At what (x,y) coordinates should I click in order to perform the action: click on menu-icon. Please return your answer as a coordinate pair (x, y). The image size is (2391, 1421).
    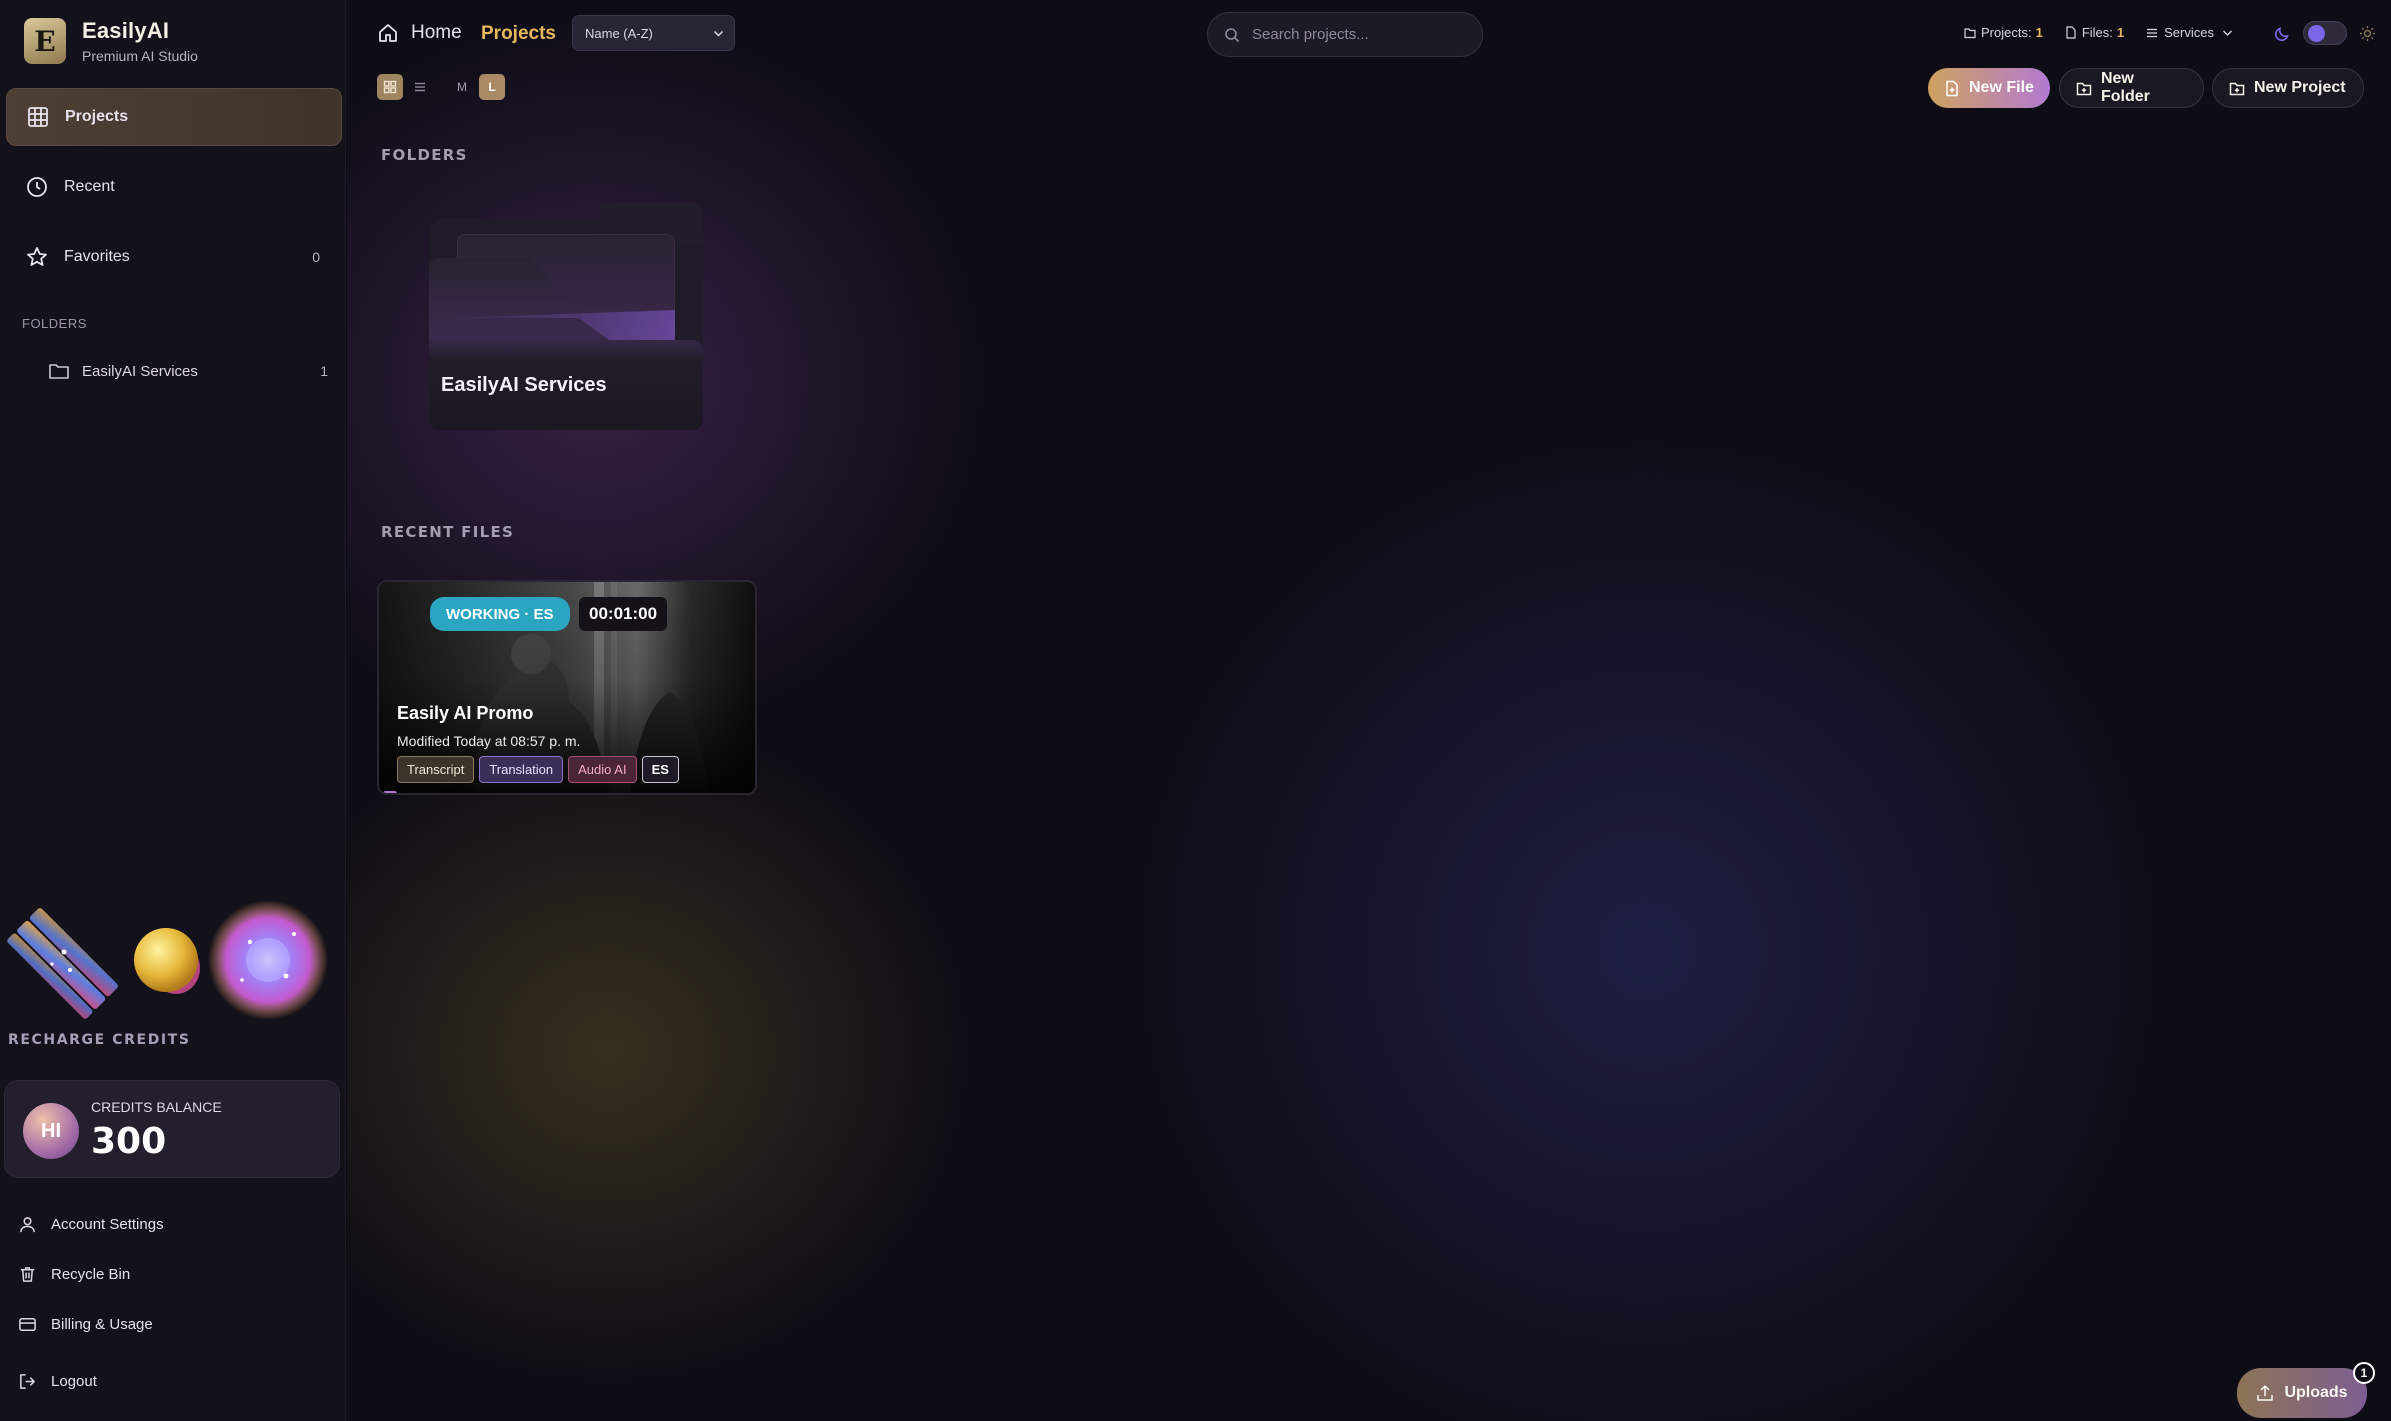
    Looking at the image, I should click on (2152, 32).